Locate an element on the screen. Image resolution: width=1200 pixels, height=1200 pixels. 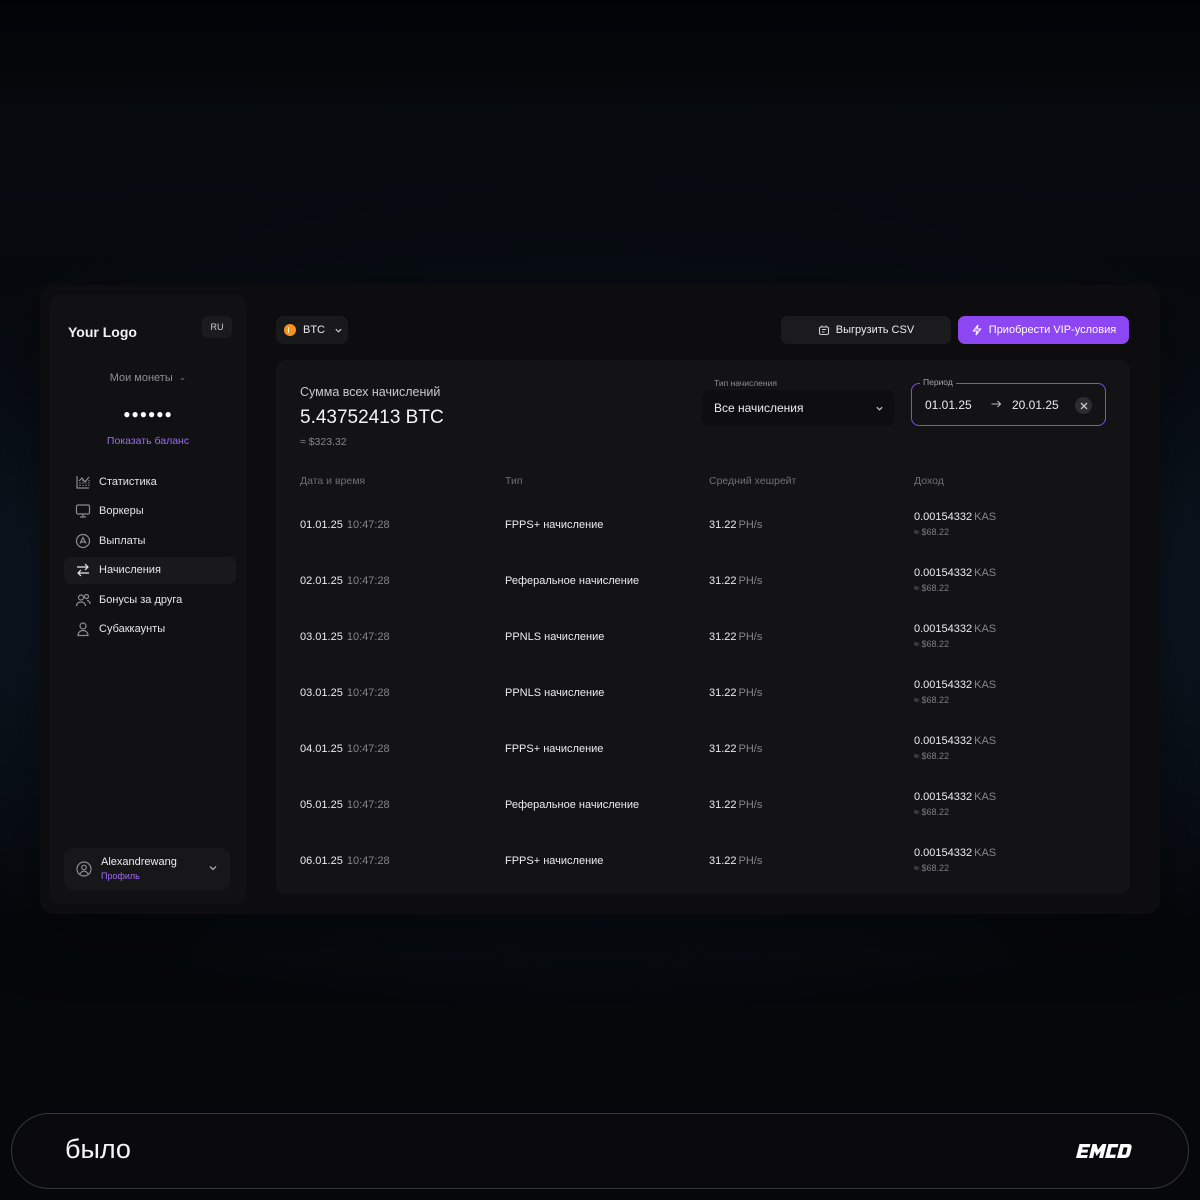
payout-icon is located at coordinates (82, 540).